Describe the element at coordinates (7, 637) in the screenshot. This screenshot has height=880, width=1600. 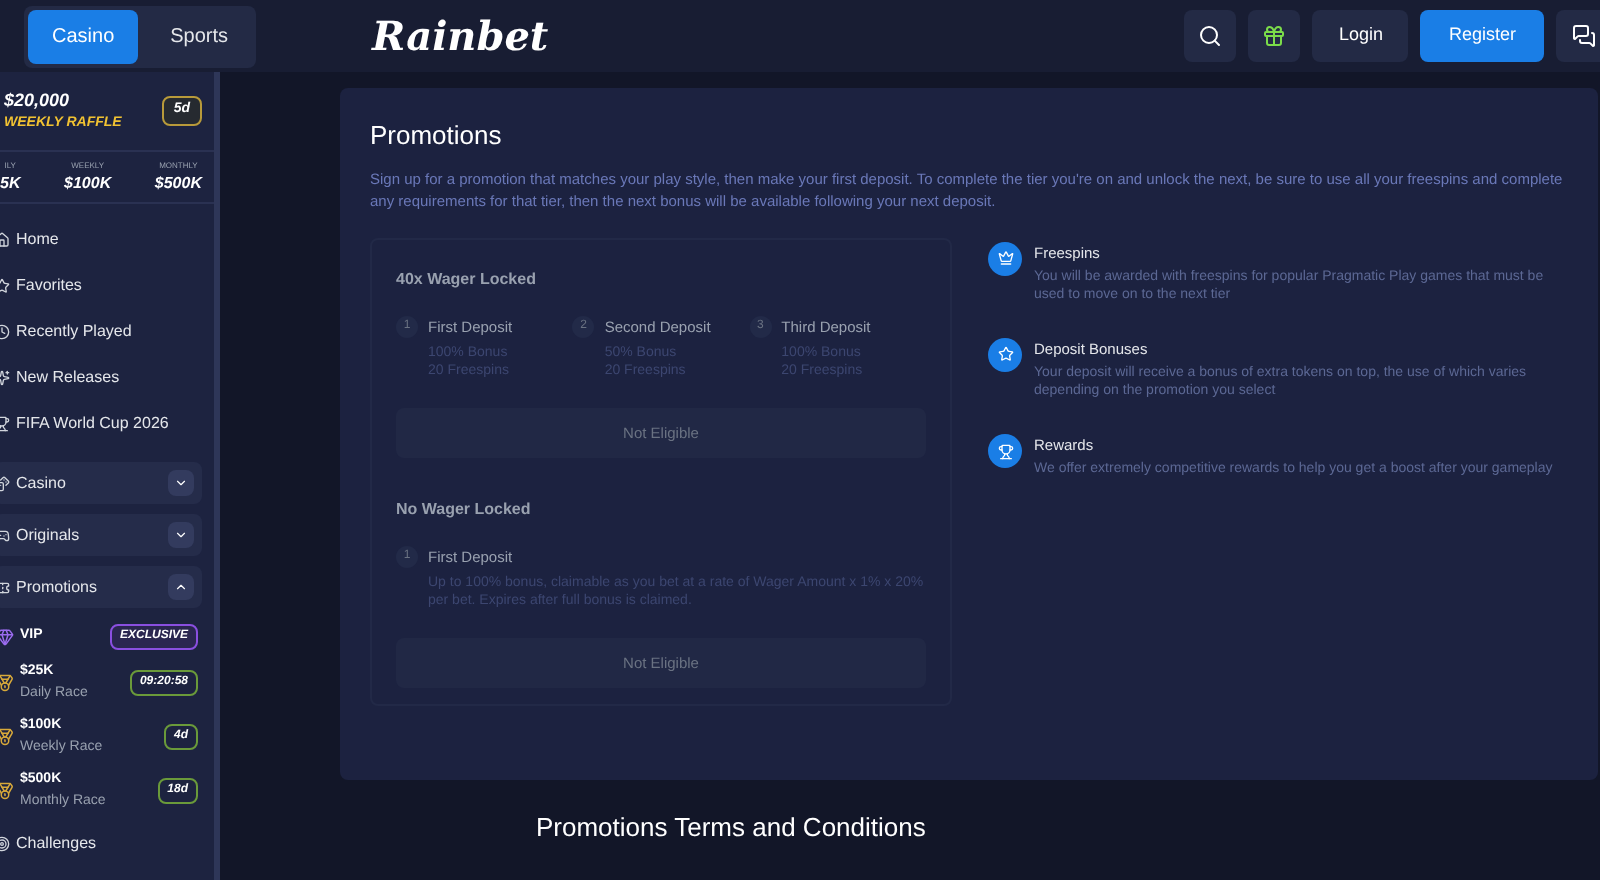
I see `gem-icon` at that location.